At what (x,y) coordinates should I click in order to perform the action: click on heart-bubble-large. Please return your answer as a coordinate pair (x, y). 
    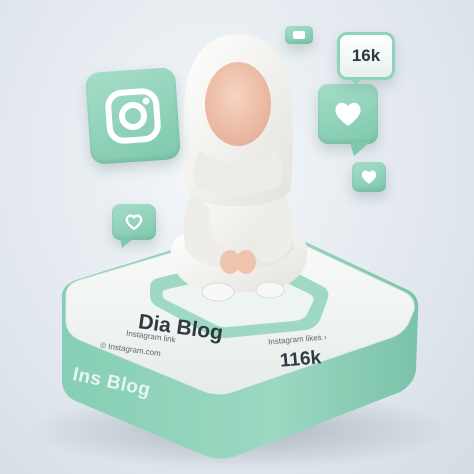
    Looking at the image, I should click on (348, 114).